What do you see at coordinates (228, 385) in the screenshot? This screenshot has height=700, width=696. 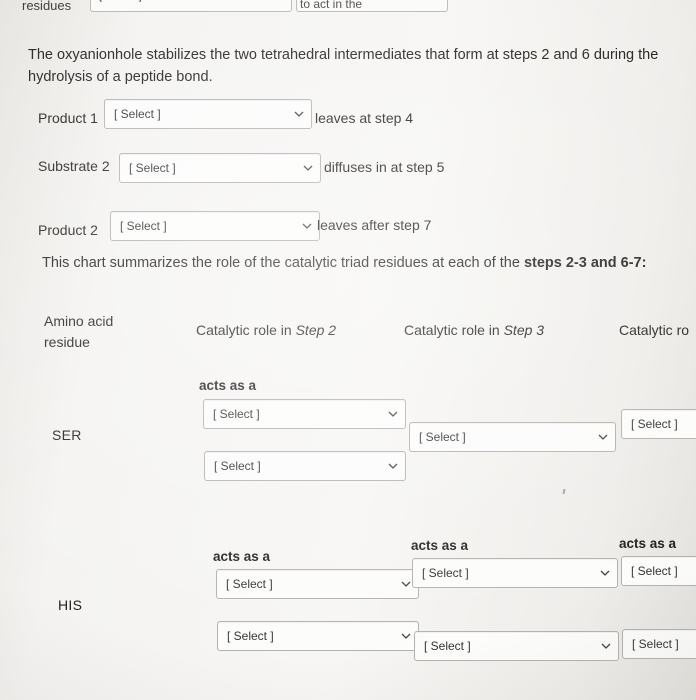 I see `ser-step2-acts-as-a-label: acts as a` at bounding box center [228, 385].